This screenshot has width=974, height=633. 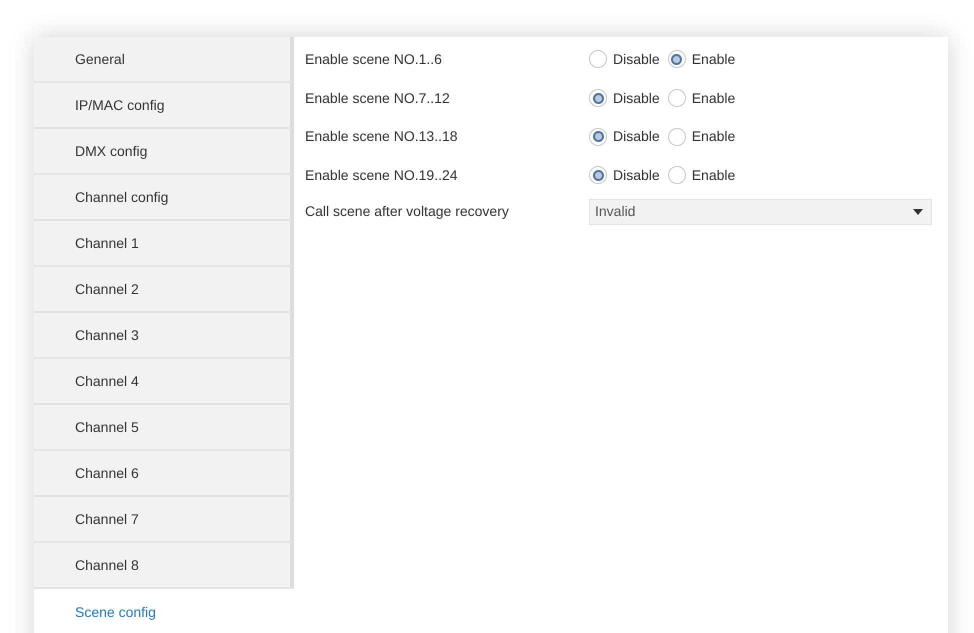 What do you see at coordinates (164, 520) in the screenshot?
I see `sidebar-item: Channel 7` at bounding box center [164, 520].